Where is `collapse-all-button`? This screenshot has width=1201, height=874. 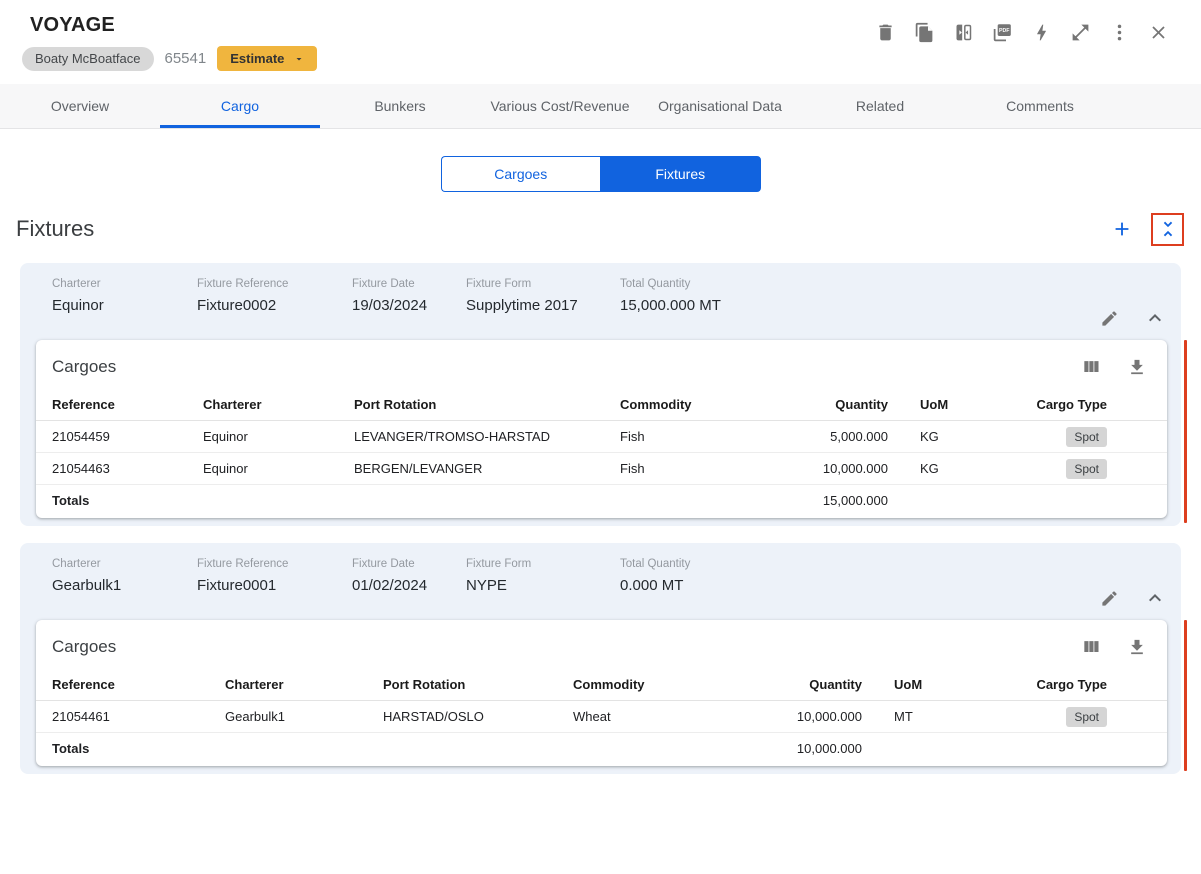 collapse-all-button is located at coordinates (1167, 229).